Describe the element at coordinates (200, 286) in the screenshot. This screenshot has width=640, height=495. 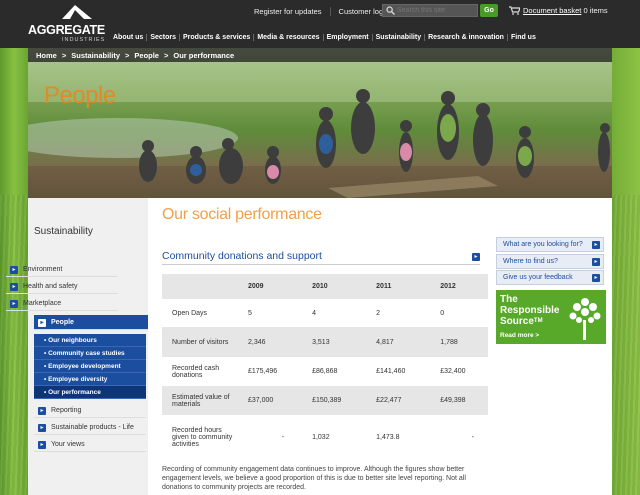
I see `table-header` at that location.